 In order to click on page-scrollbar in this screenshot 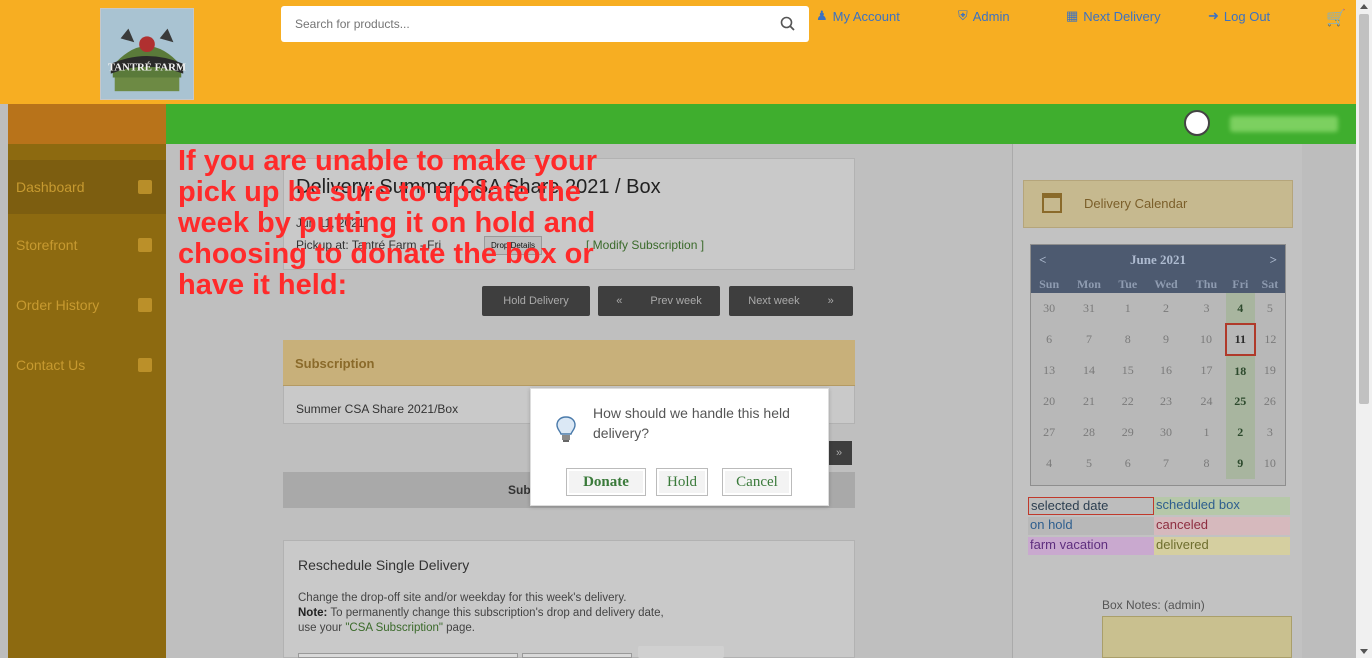, I will do `click(1364, 329)`.